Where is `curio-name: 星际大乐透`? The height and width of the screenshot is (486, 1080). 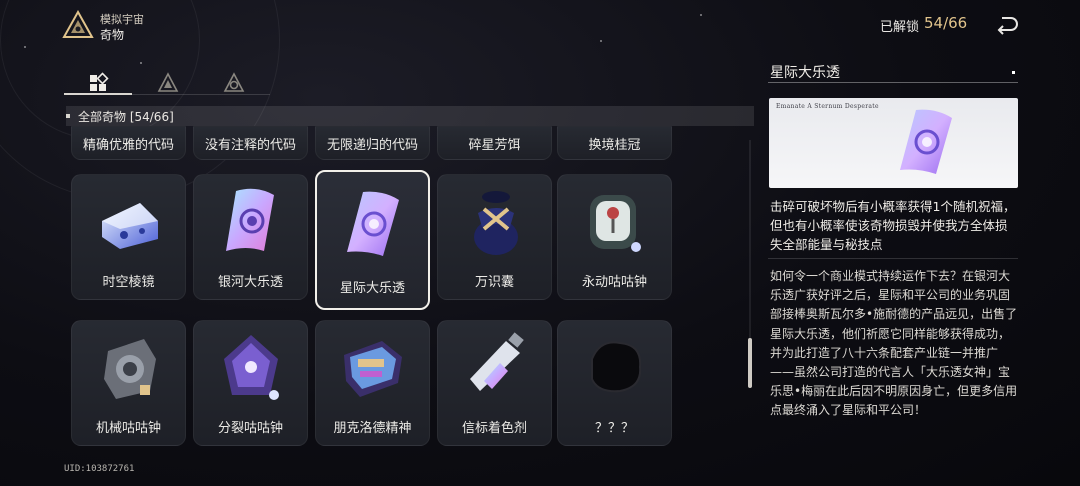 curio-name: 星际大乐透 is located at coordinates (372, 288).